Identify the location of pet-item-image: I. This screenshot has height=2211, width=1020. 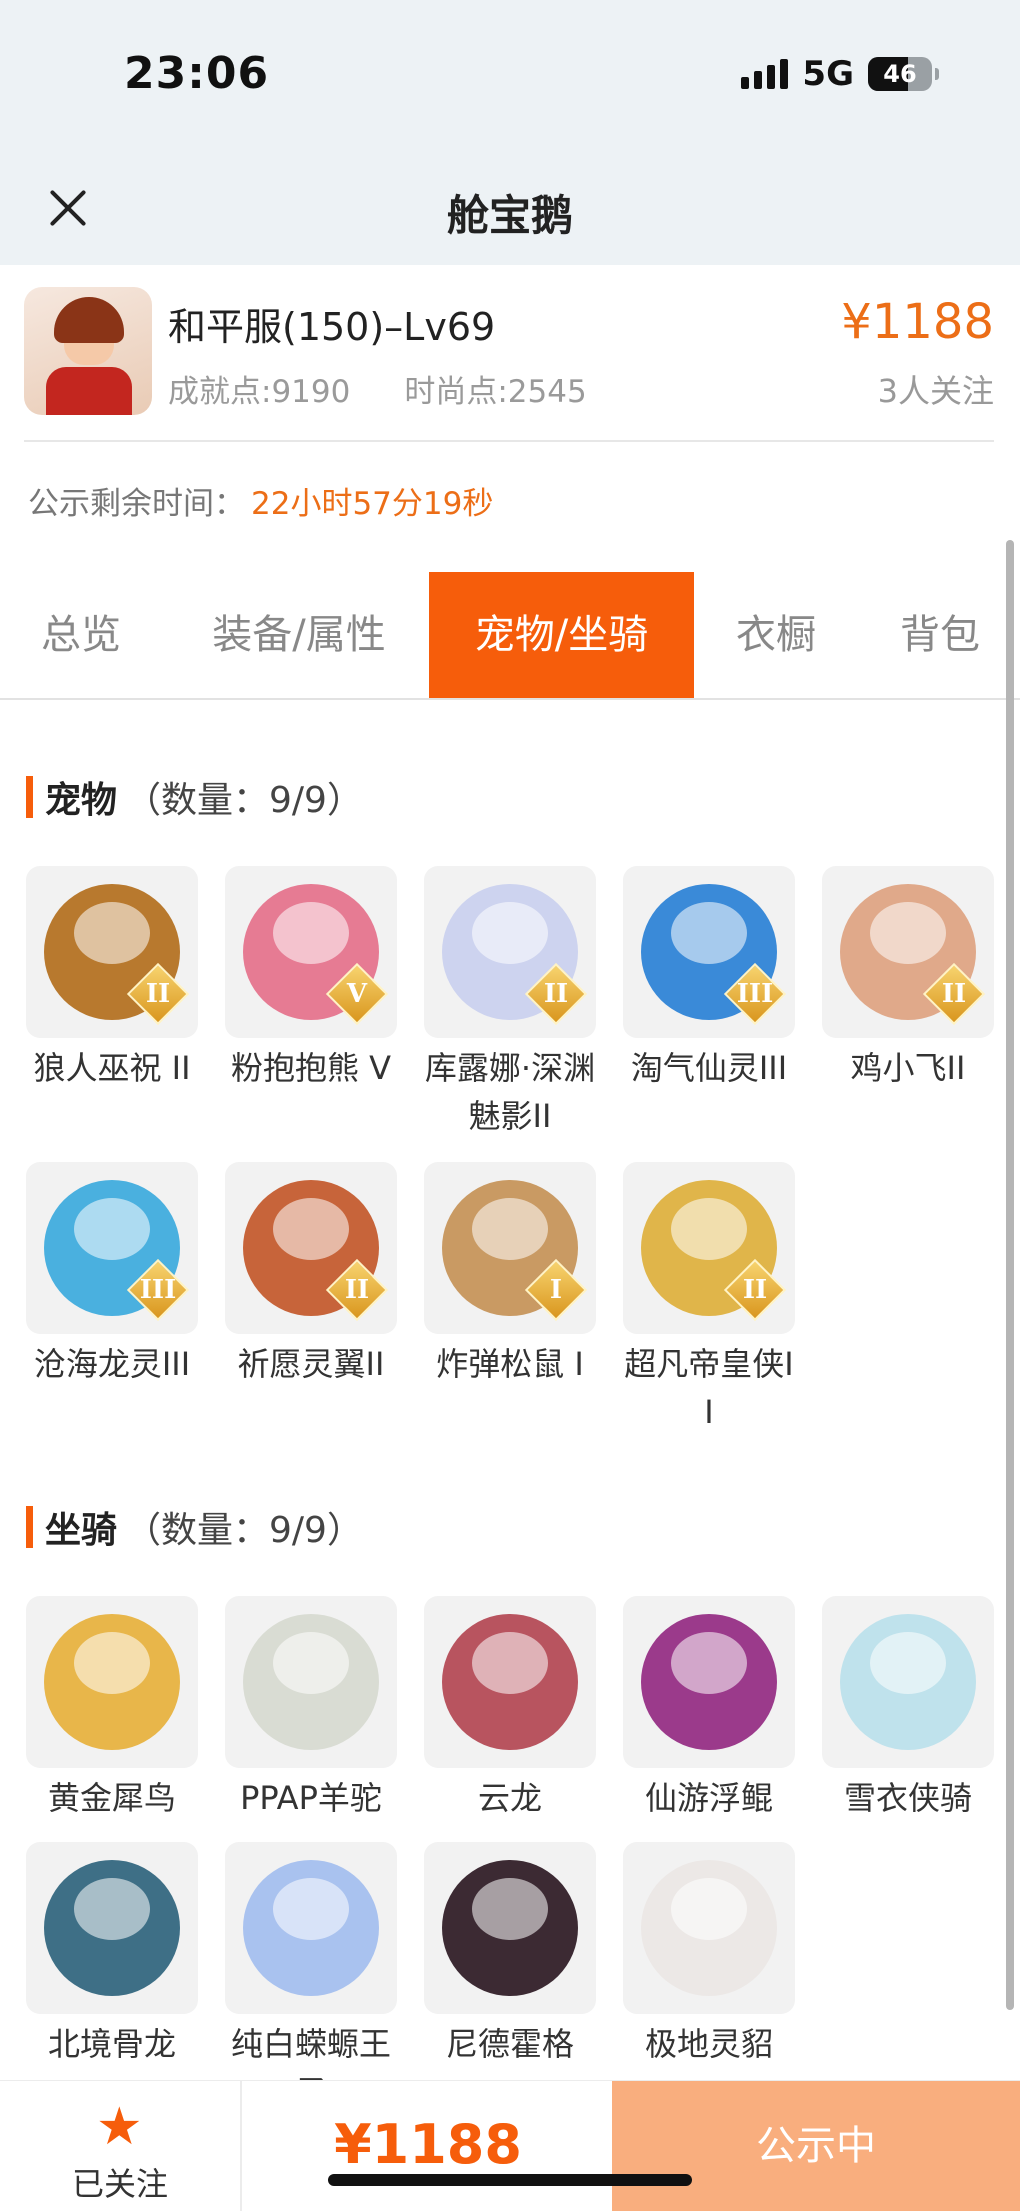
(510, 1248).